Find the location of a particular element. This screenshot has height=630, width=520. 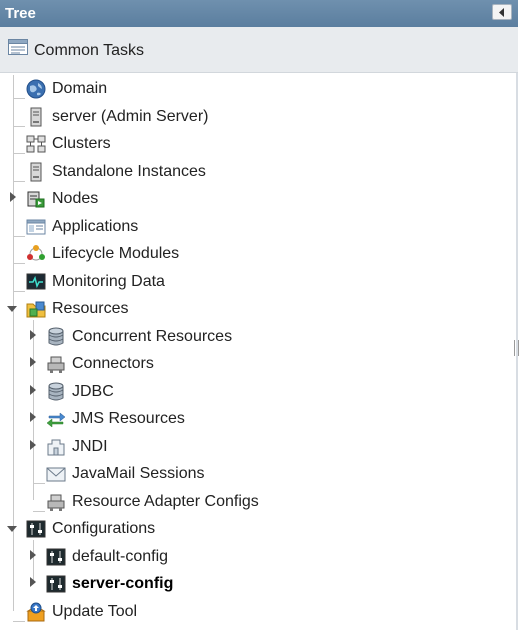

expand-toggle-connectors is located at coordinates (33, 362).